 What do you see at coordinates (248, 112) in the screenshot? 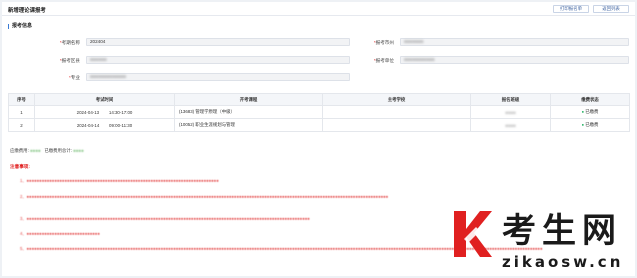
I see `row-course: (13683) 管理学原理（中级）` at bounding box center [248, 112].